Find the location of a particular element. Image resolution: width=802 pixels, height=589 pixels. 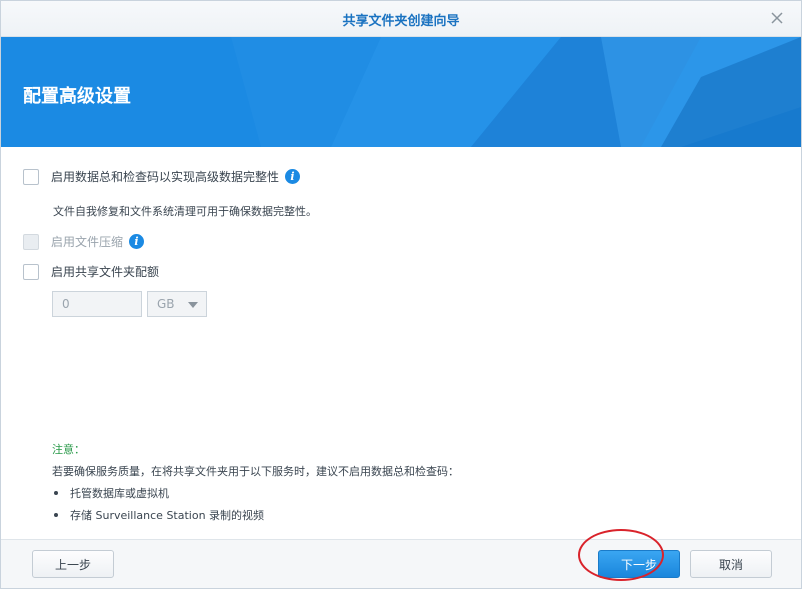

quota-label: 启用共享文件夹配额 is located at coordinates (105, 271).